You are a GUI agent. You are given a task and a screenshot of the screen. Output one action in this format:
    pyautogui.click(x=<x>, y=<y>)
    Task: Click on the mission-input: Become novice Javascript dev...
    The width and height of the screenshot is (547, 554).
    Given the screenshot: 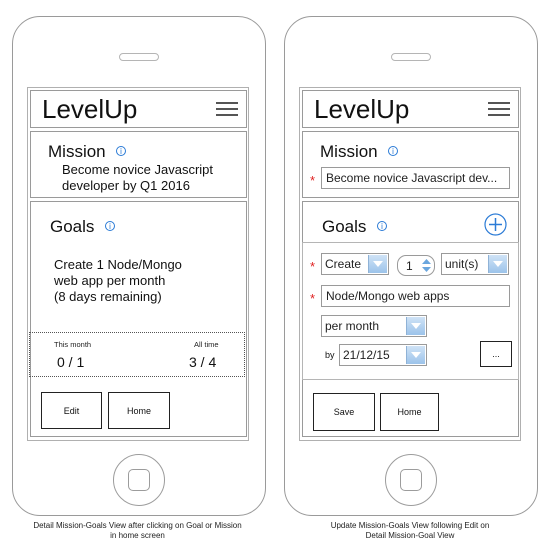 What is the action you would take?
    pyautogui.click(x=415, y=178)
    